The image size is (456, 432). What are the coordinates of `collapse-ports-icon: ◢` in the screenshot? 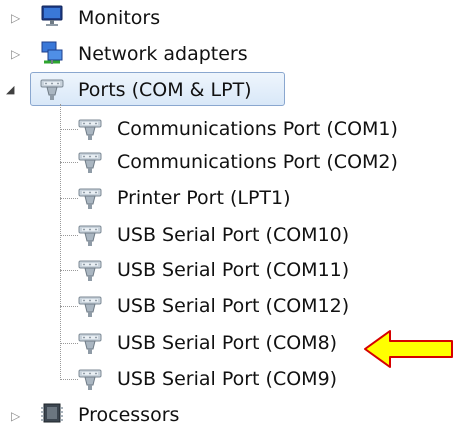 It's located at (10, 89).